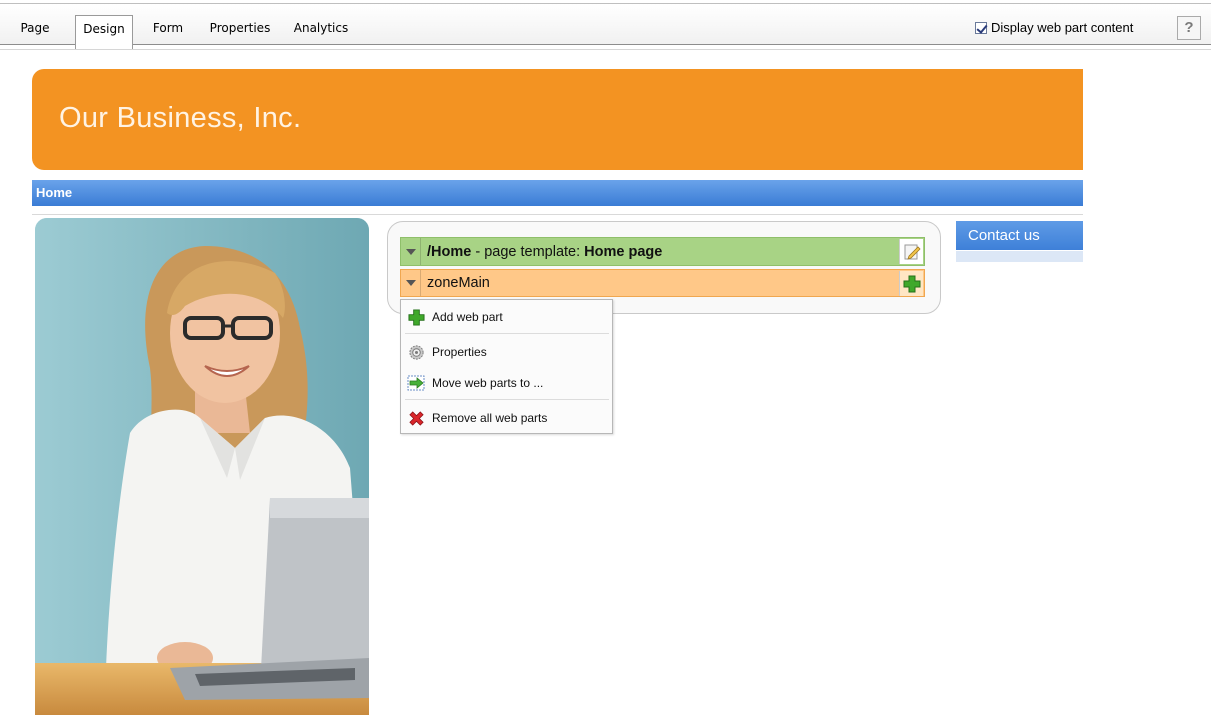  I want to click on tab-properties: Properties, so click(240, 33).